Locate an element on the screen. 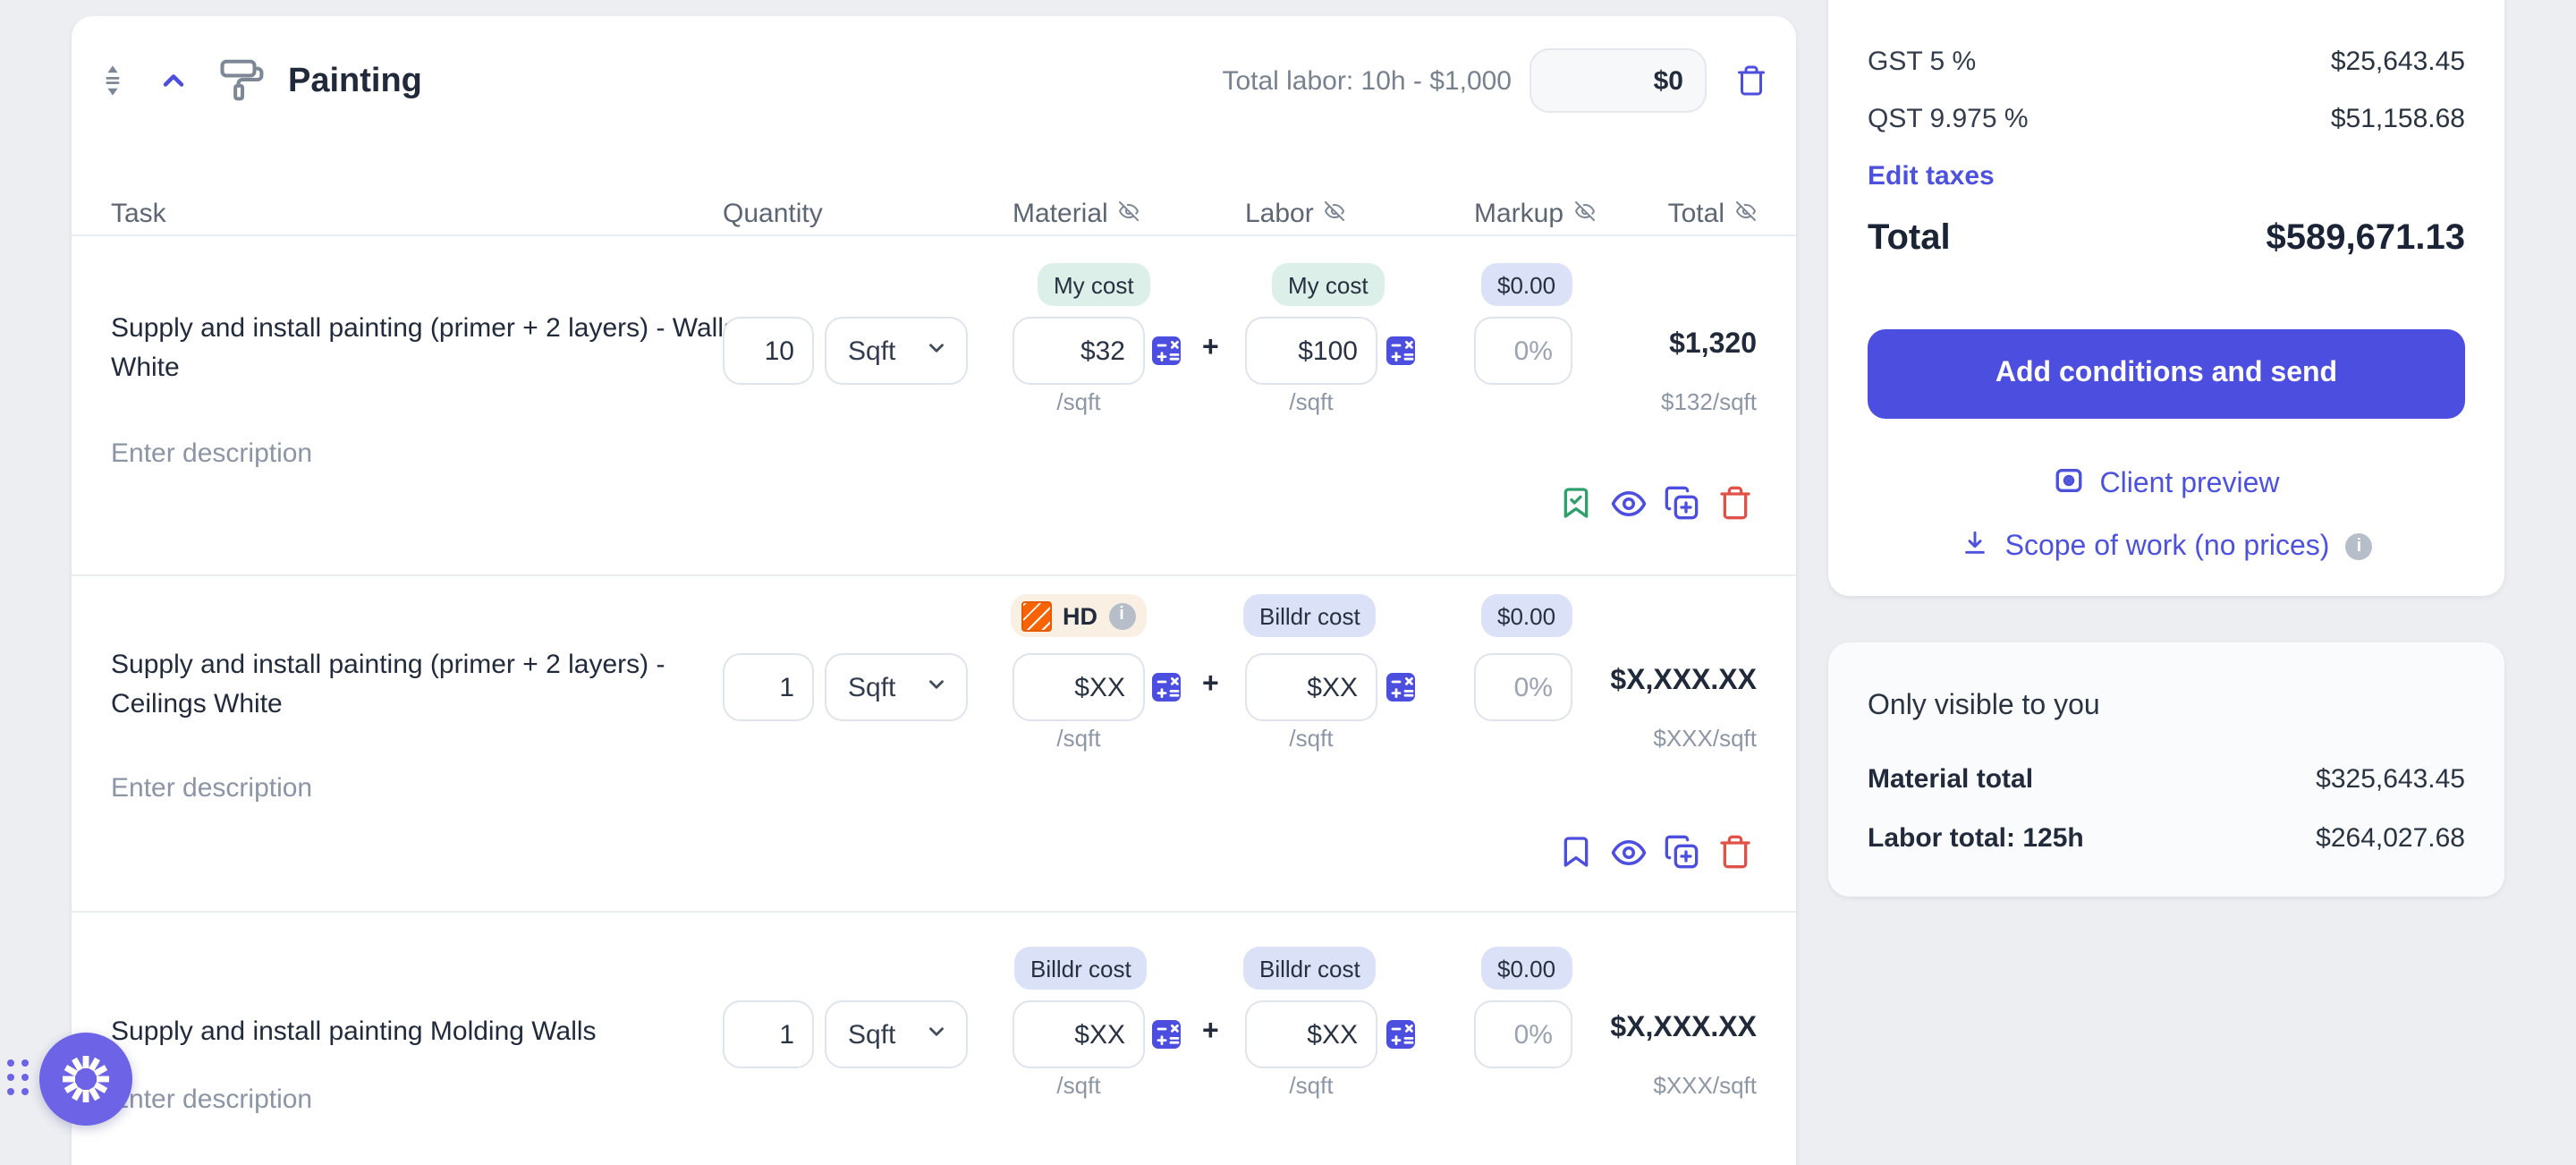  column-header-material: Material is located at coordinates (1076, 214).